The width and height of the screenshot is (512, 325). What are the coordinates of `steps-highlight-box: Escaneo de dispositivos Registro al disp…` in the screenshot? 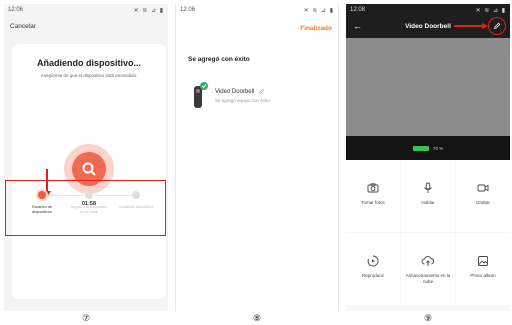 It's located at (85, 208).